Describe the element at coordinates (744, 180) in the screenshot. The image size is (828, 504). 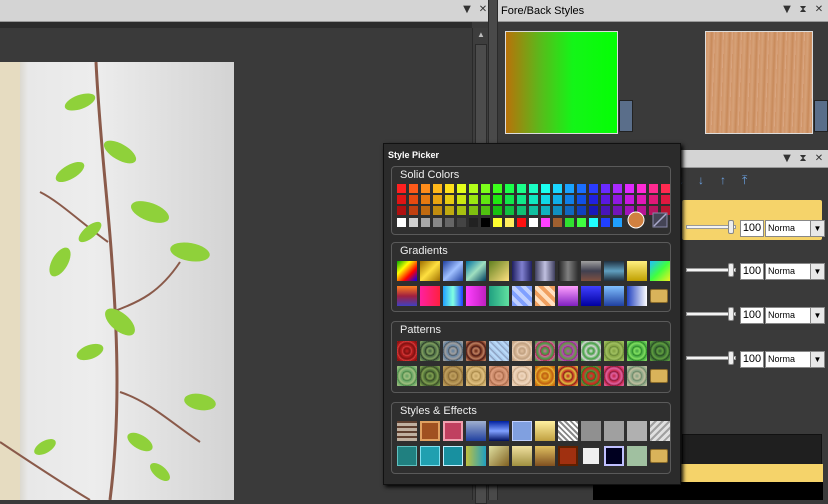
I see `move-to-top-icon: ⤒` at that location.